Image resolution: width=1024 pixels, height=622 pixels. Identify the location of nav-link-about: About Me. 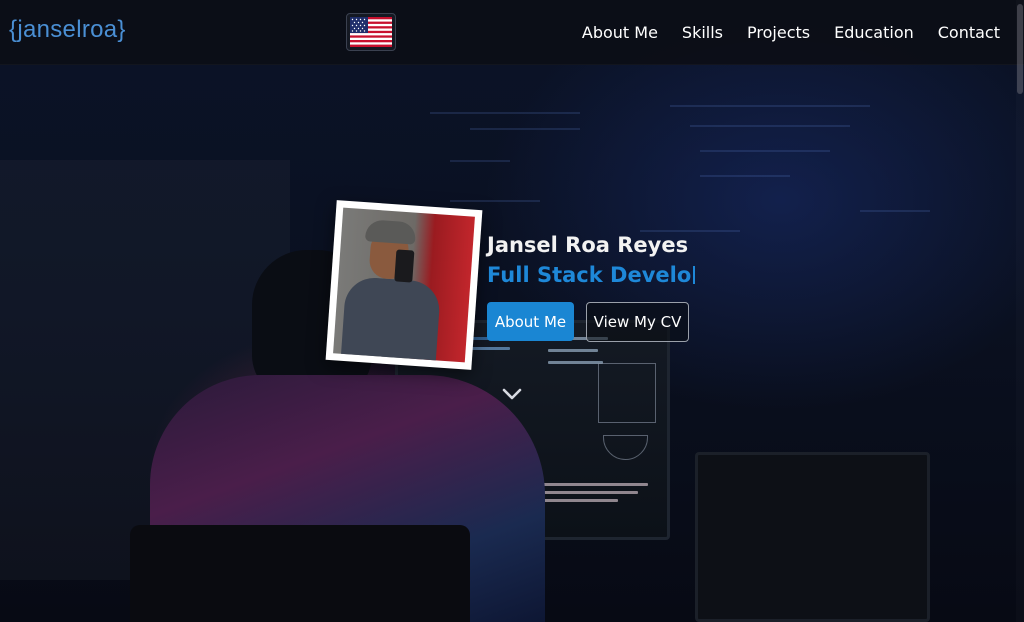
(620, 32).